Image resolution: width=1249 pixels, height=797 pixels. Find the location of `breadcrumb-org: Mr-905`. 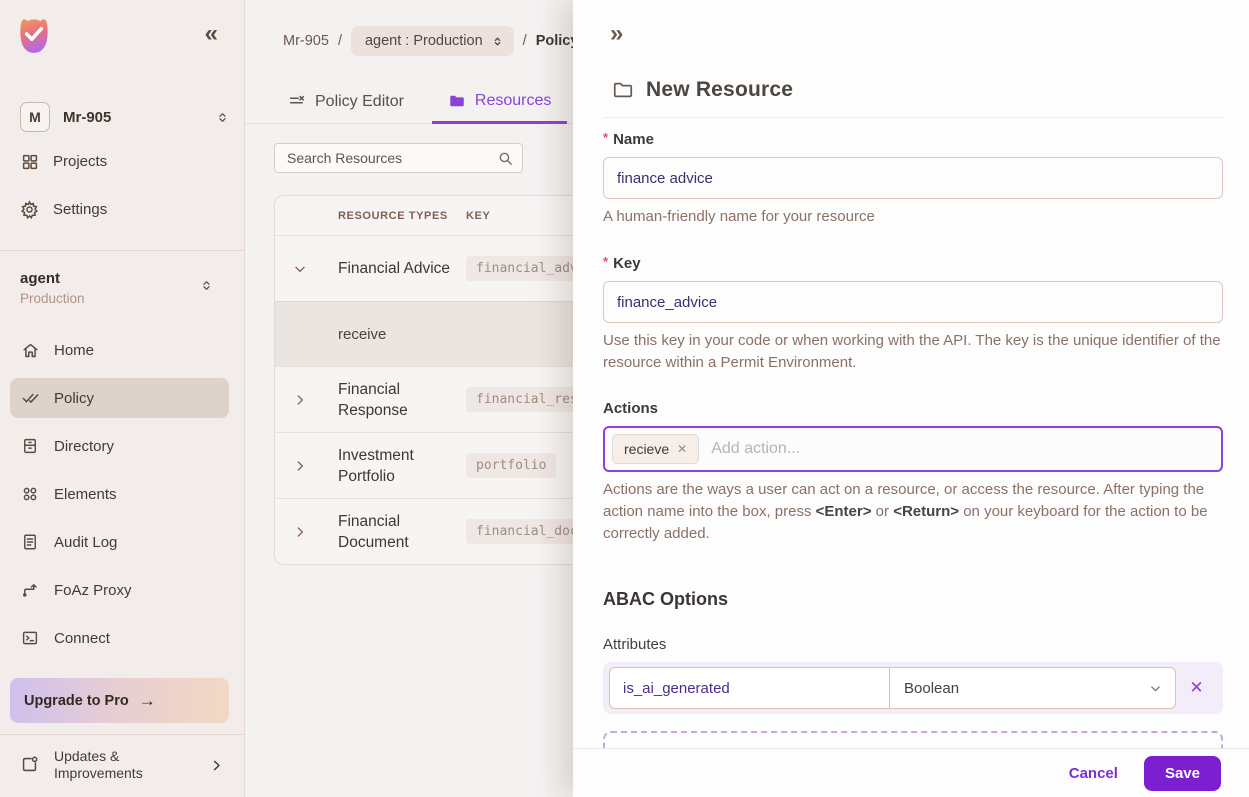

breadcrumb-org: Mr-905 is located at coordinates (306, 41).